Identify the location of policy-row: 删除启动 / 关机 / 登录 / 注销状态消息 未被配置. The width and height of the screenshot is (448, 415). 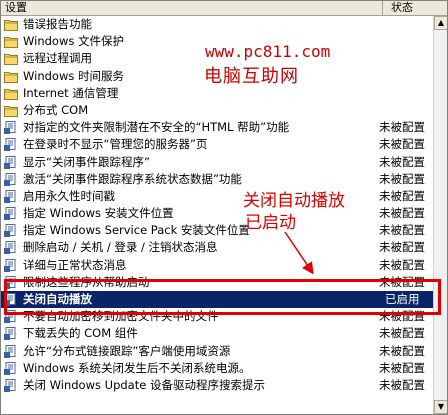
(217, 247).